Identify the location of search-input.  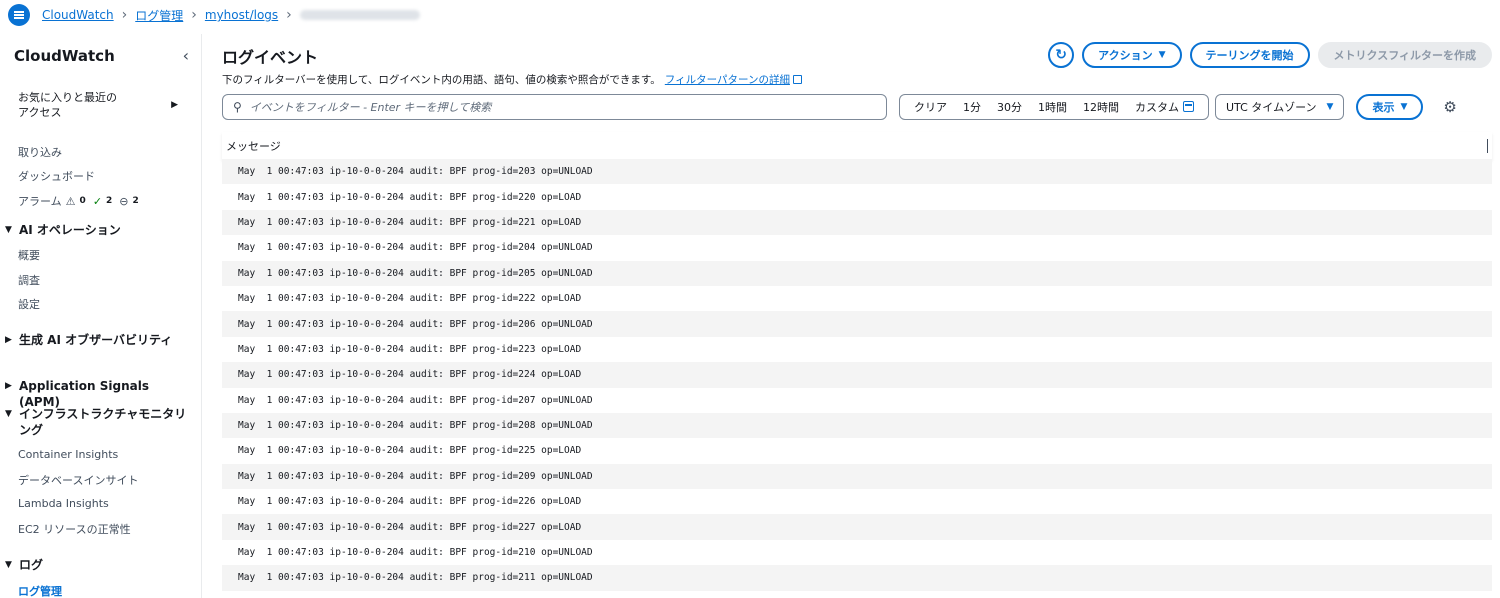
(559, 107).